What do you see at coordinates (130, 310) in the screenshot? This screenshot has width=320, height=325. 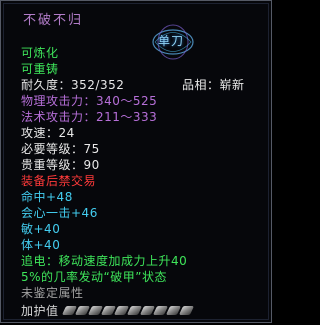 I see `armor-value-bar` at bounding box center [130, 310].